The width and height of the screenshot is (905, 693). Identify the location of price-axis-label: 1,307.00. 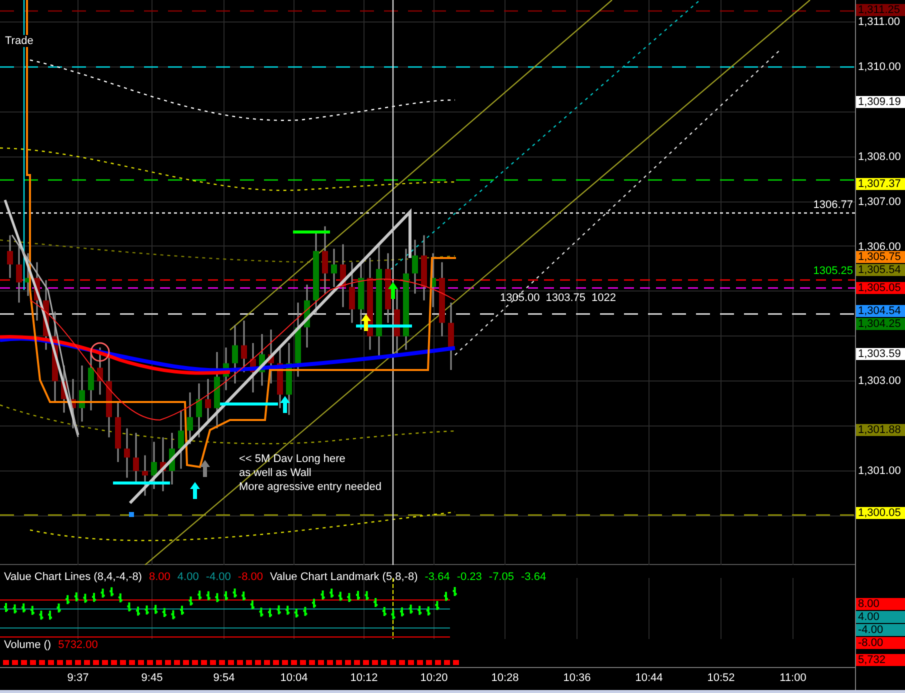
(879, 202).